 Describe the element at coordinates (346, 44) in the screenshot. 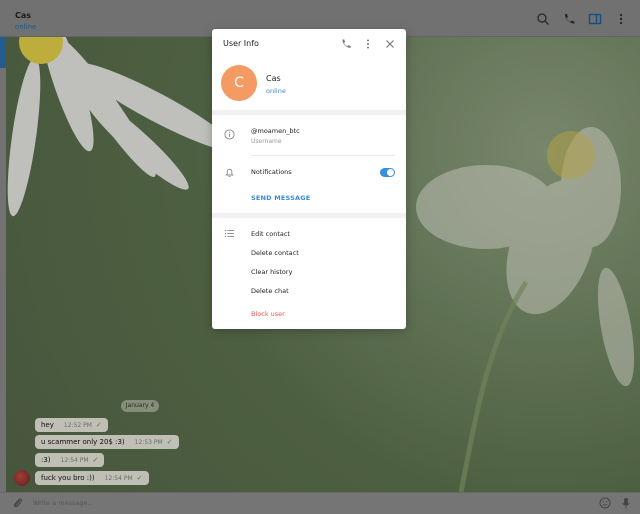

I see `call-icon` at that location.